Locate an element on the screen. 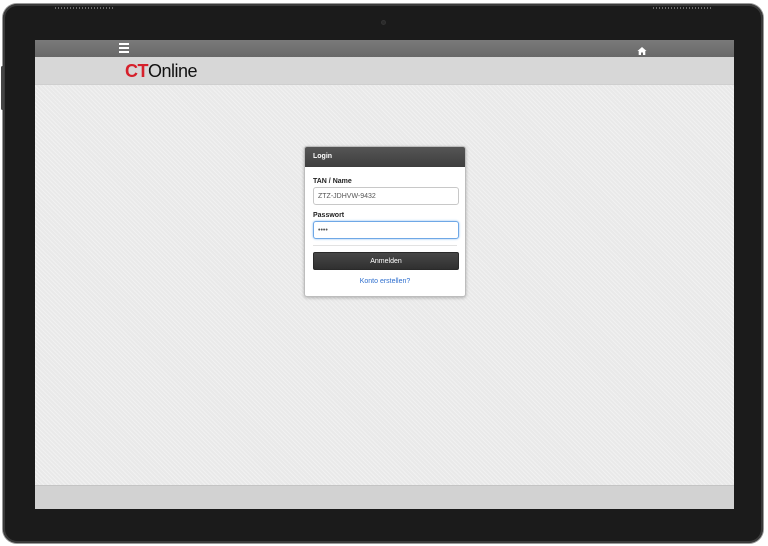 Image resolution: width=768 pixels, height=546 pixels. create-account-link: Konto erstellen? is located at coordinates (385, 281).